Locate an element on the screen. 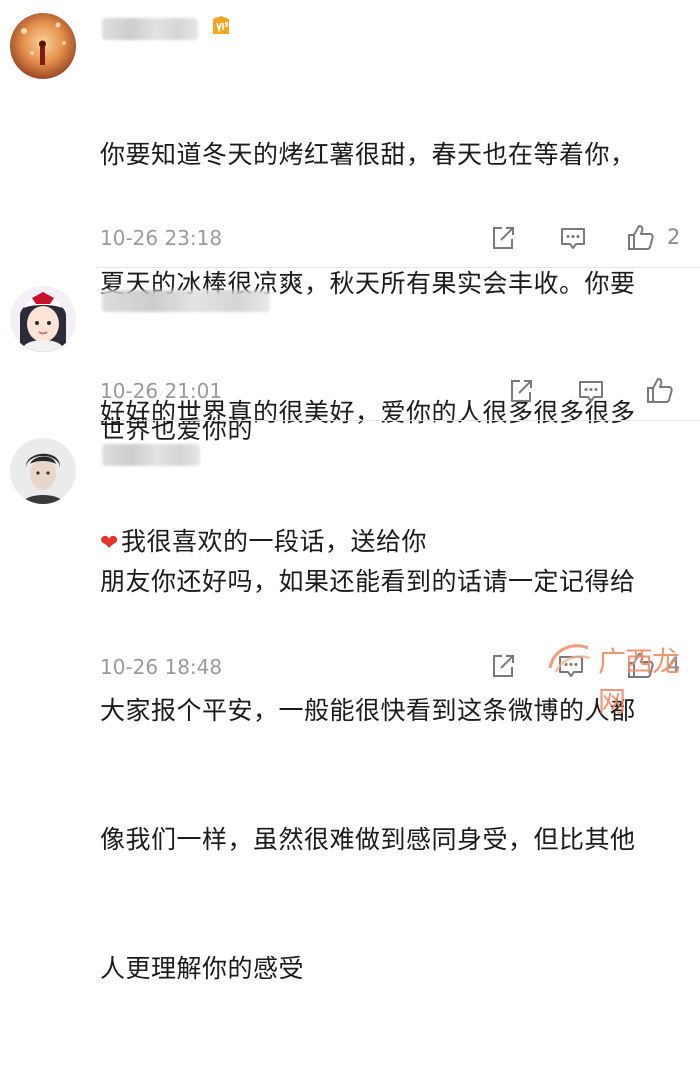  like-count: 2 is located at coordinates (674, 237).